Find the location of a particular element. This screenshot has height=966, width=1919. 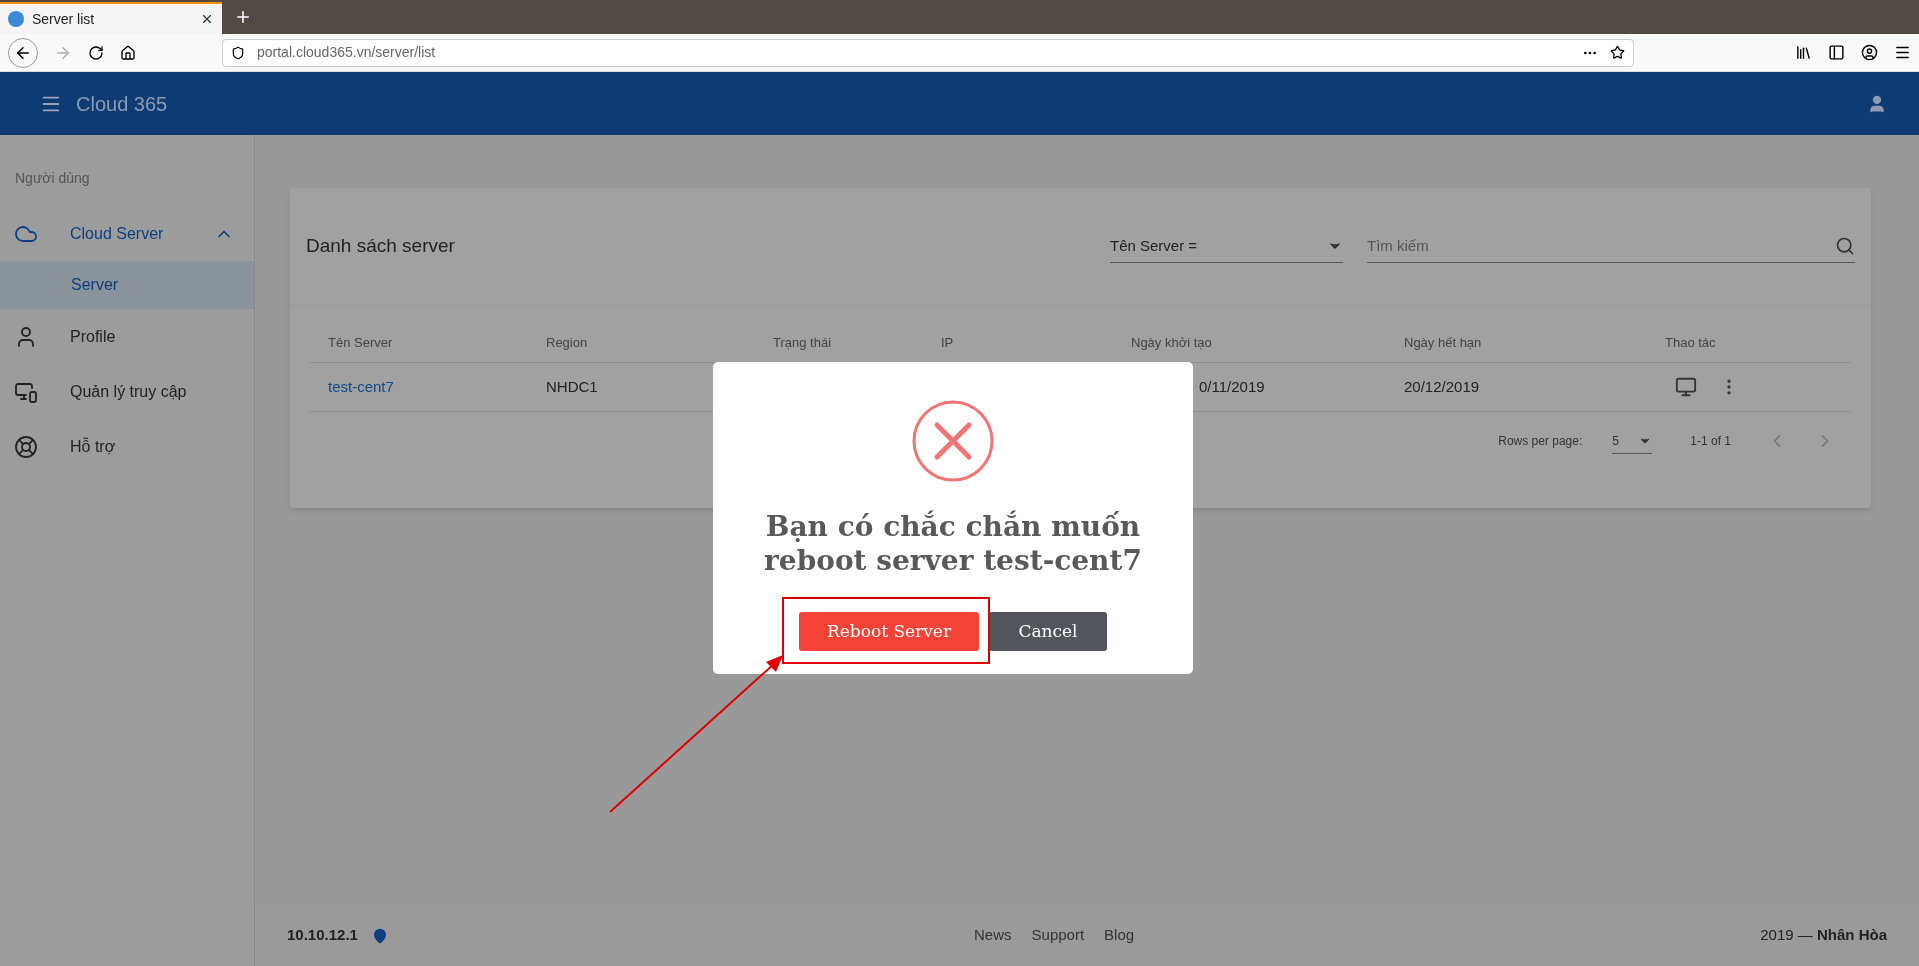

new-tab-icon is located at coordinates (243, 17).